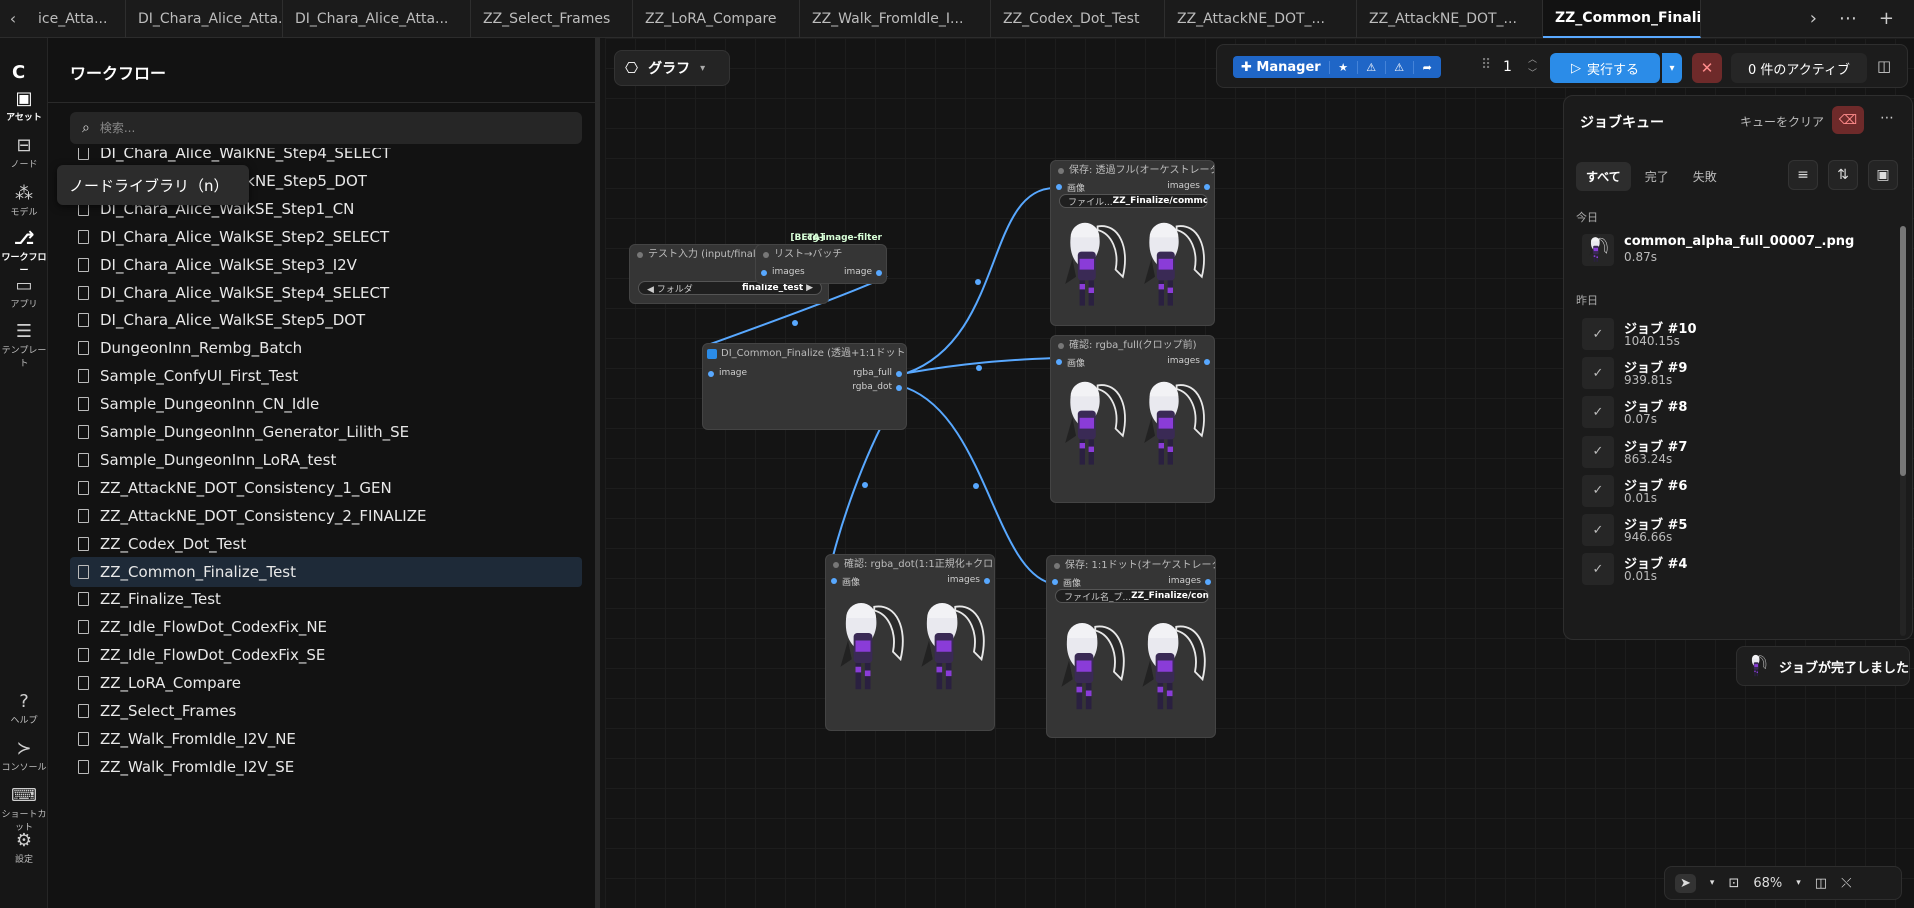 This screenshot has width=1914, height=908. I want to click on rail-item-help: ? ヘルプ, so click(24, 708).